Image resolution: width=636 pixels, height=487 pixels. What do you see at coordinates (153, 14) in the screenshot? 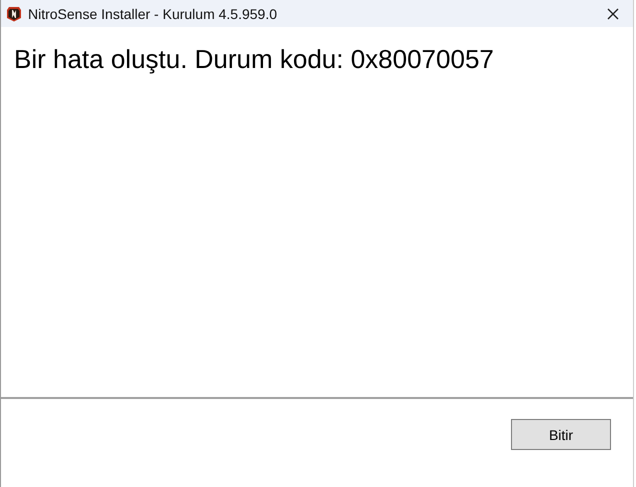
I see `window-title: NitroSense Installer - Kurulum 4.5.959.0` at bounding box center [153, 14].